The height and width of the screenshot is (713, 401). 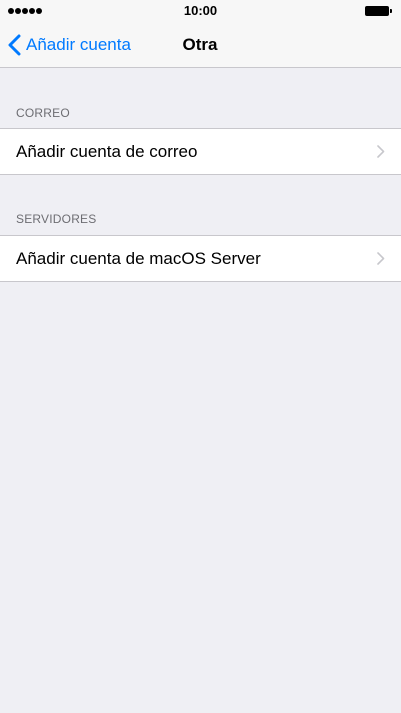 I want to click on chevron-left-icon, so click(x=14, y=45).